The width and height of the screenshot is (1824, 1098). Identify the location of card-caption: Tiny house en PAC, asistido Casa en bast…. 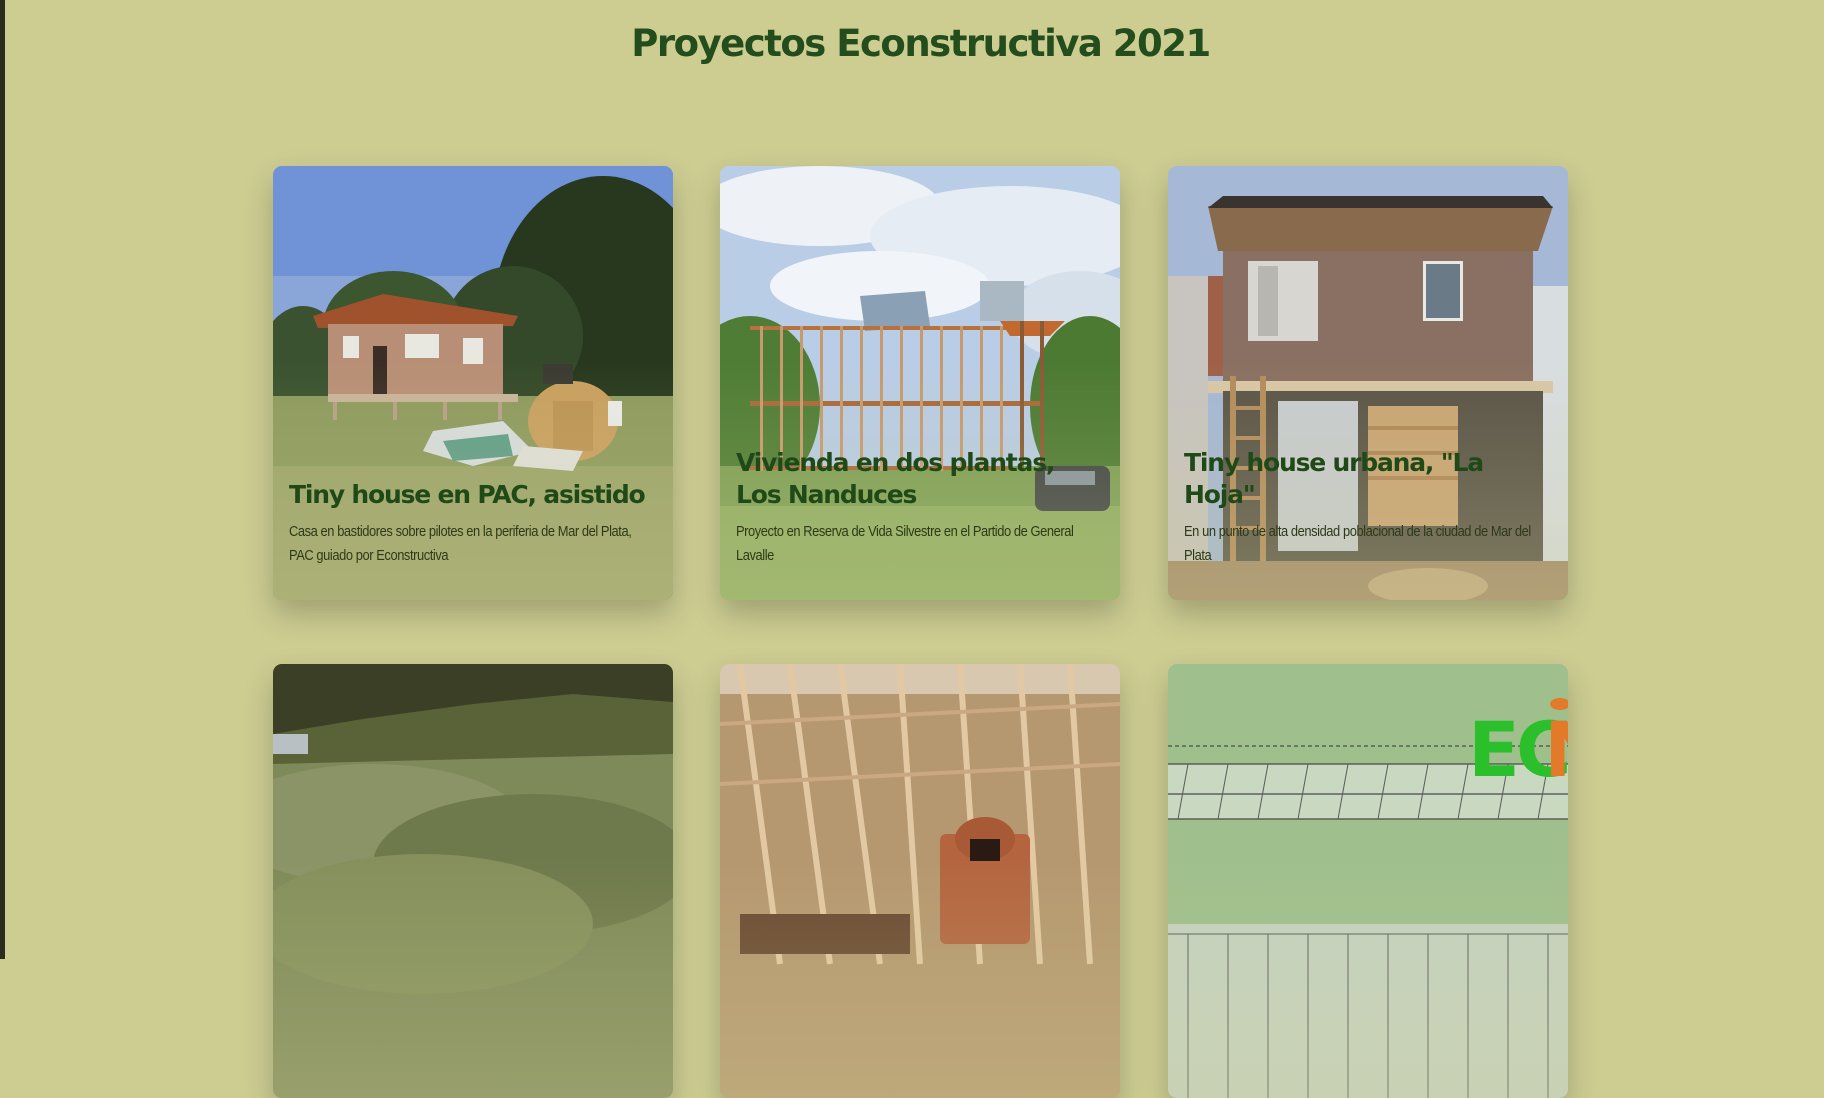
(473, 523).